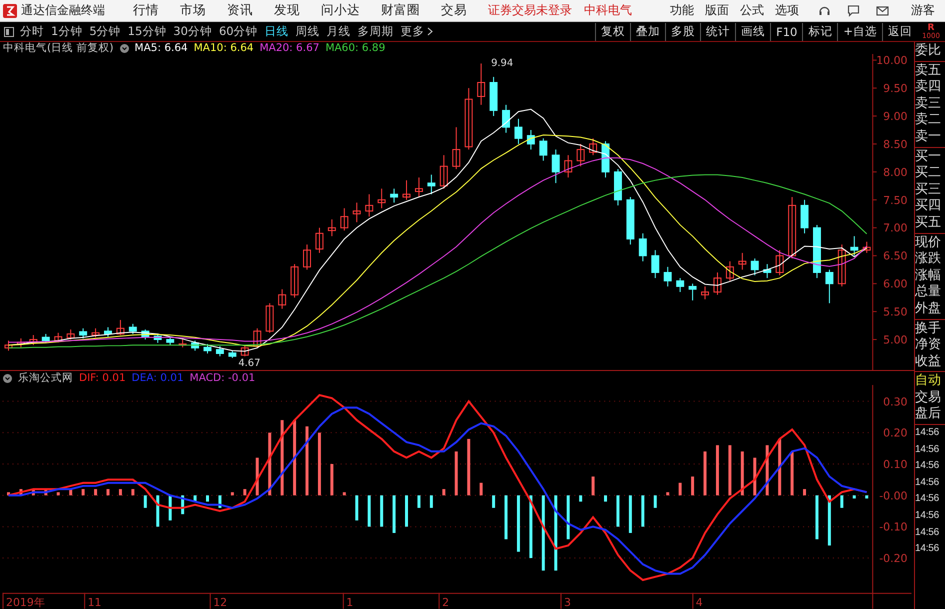  I want to click on period-tab: 日线, so click(276, 31).